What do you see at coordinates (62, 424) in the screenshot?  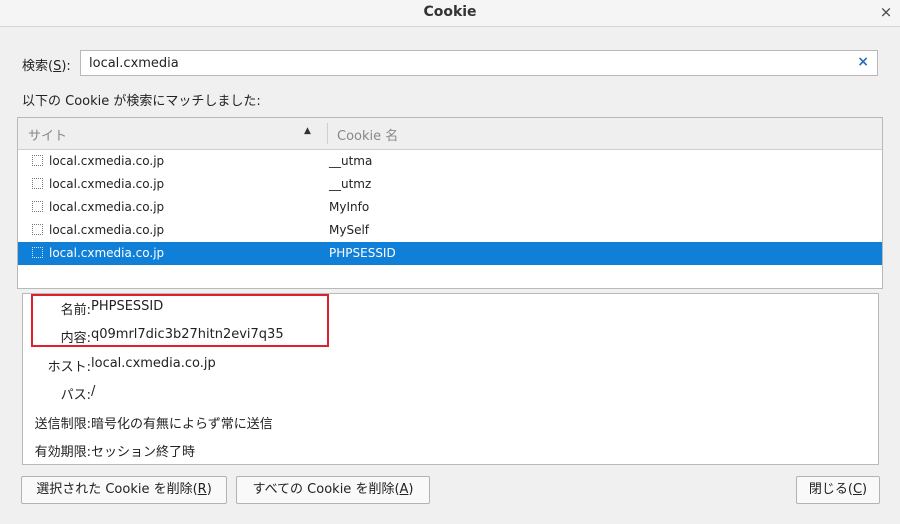 I see `detail-label-send: 送信制限:` at bounding box center [62, 424].